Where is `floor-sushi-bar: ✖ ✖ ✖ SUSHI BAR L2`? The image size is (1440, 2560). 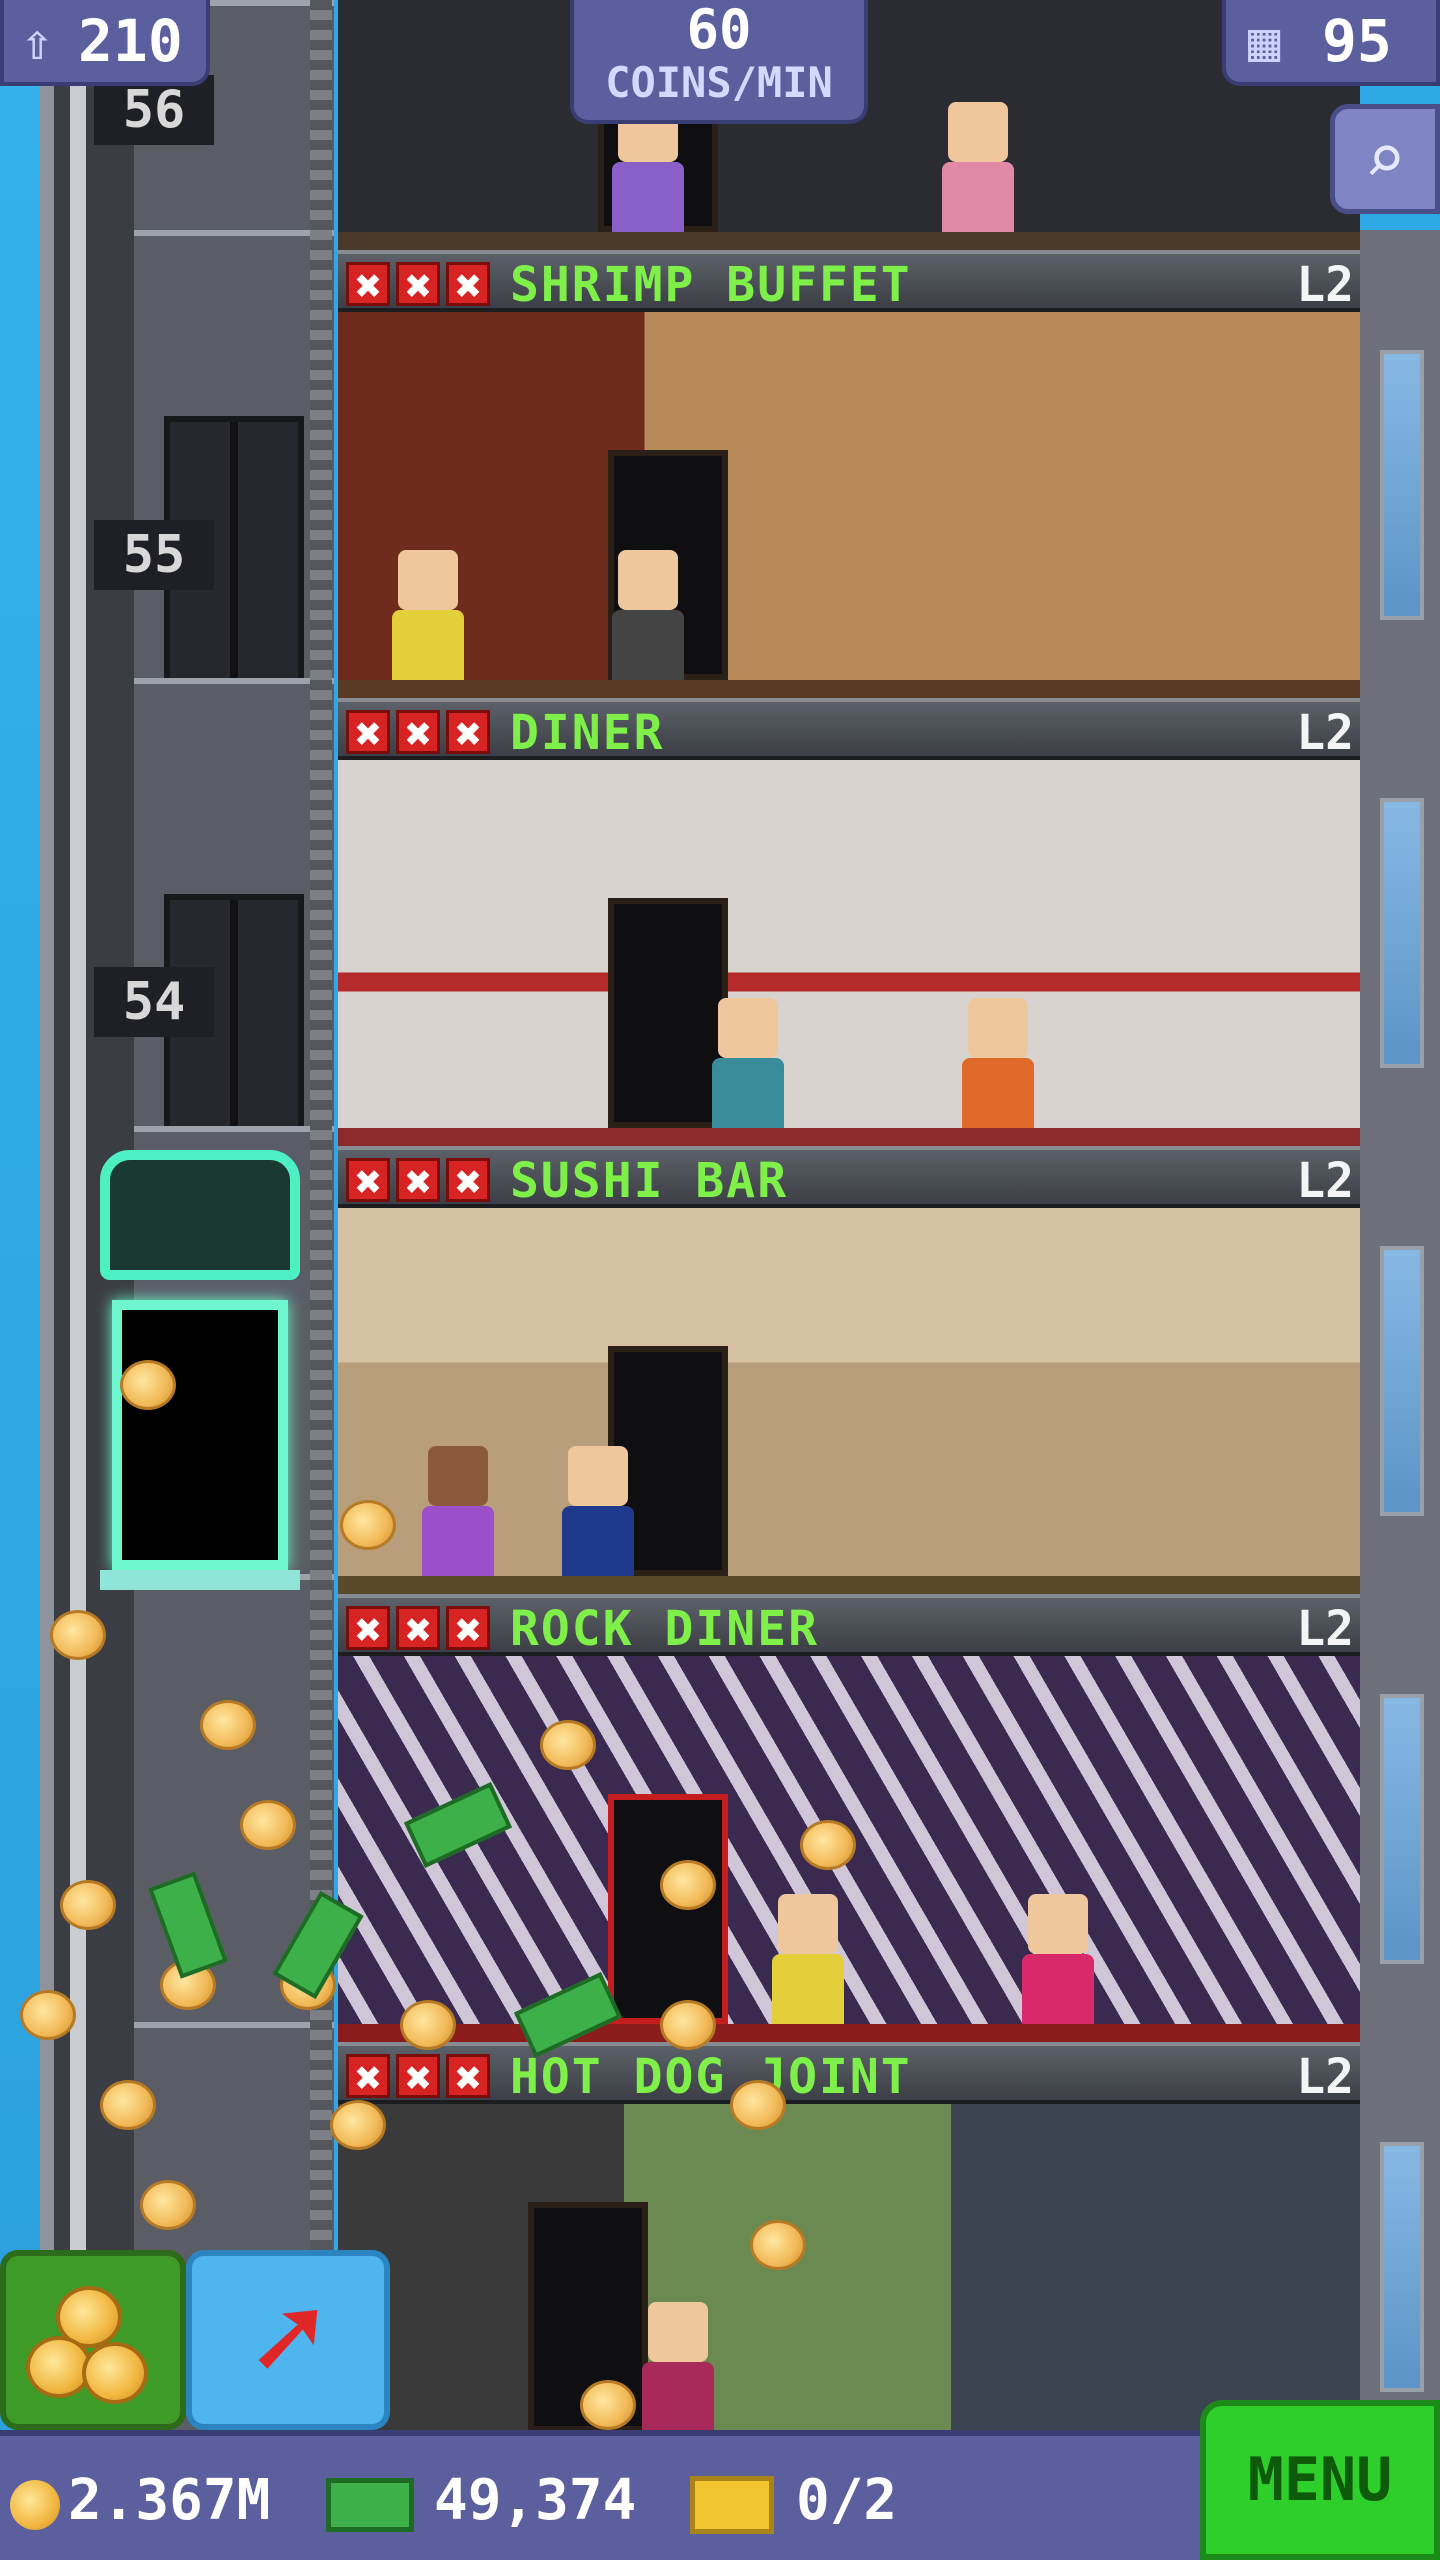 floor-sushi-bar: ✖ ✖ ✖ SUSHI BAR L2 is located at coordinates (849, 1370).